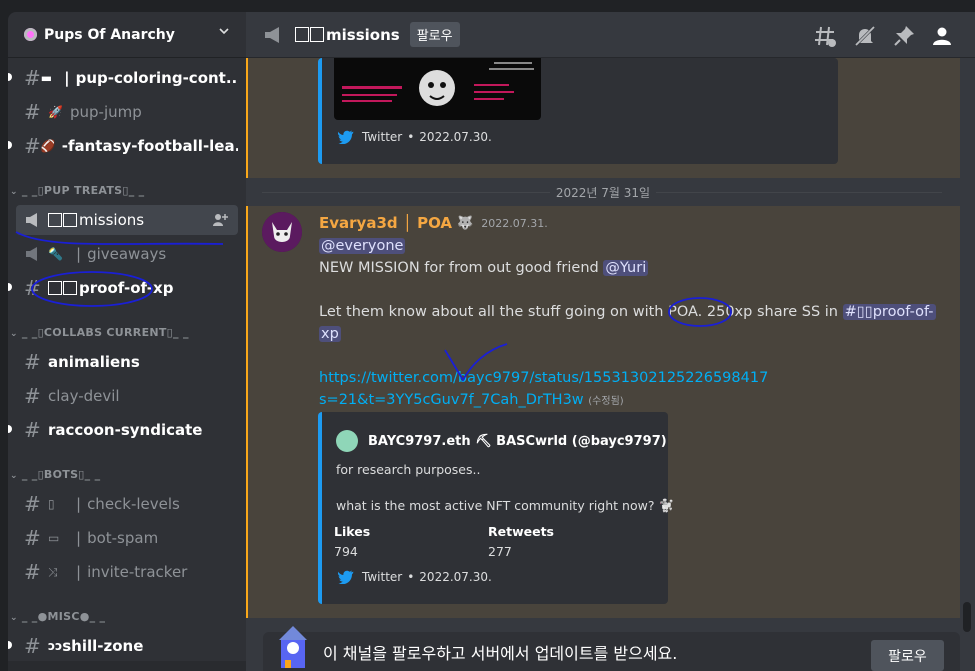 The image size is (975, 671). Describe the element at coordinates (434, 34) in the screenshot. I see `follow-button: 팔로우` at that location.